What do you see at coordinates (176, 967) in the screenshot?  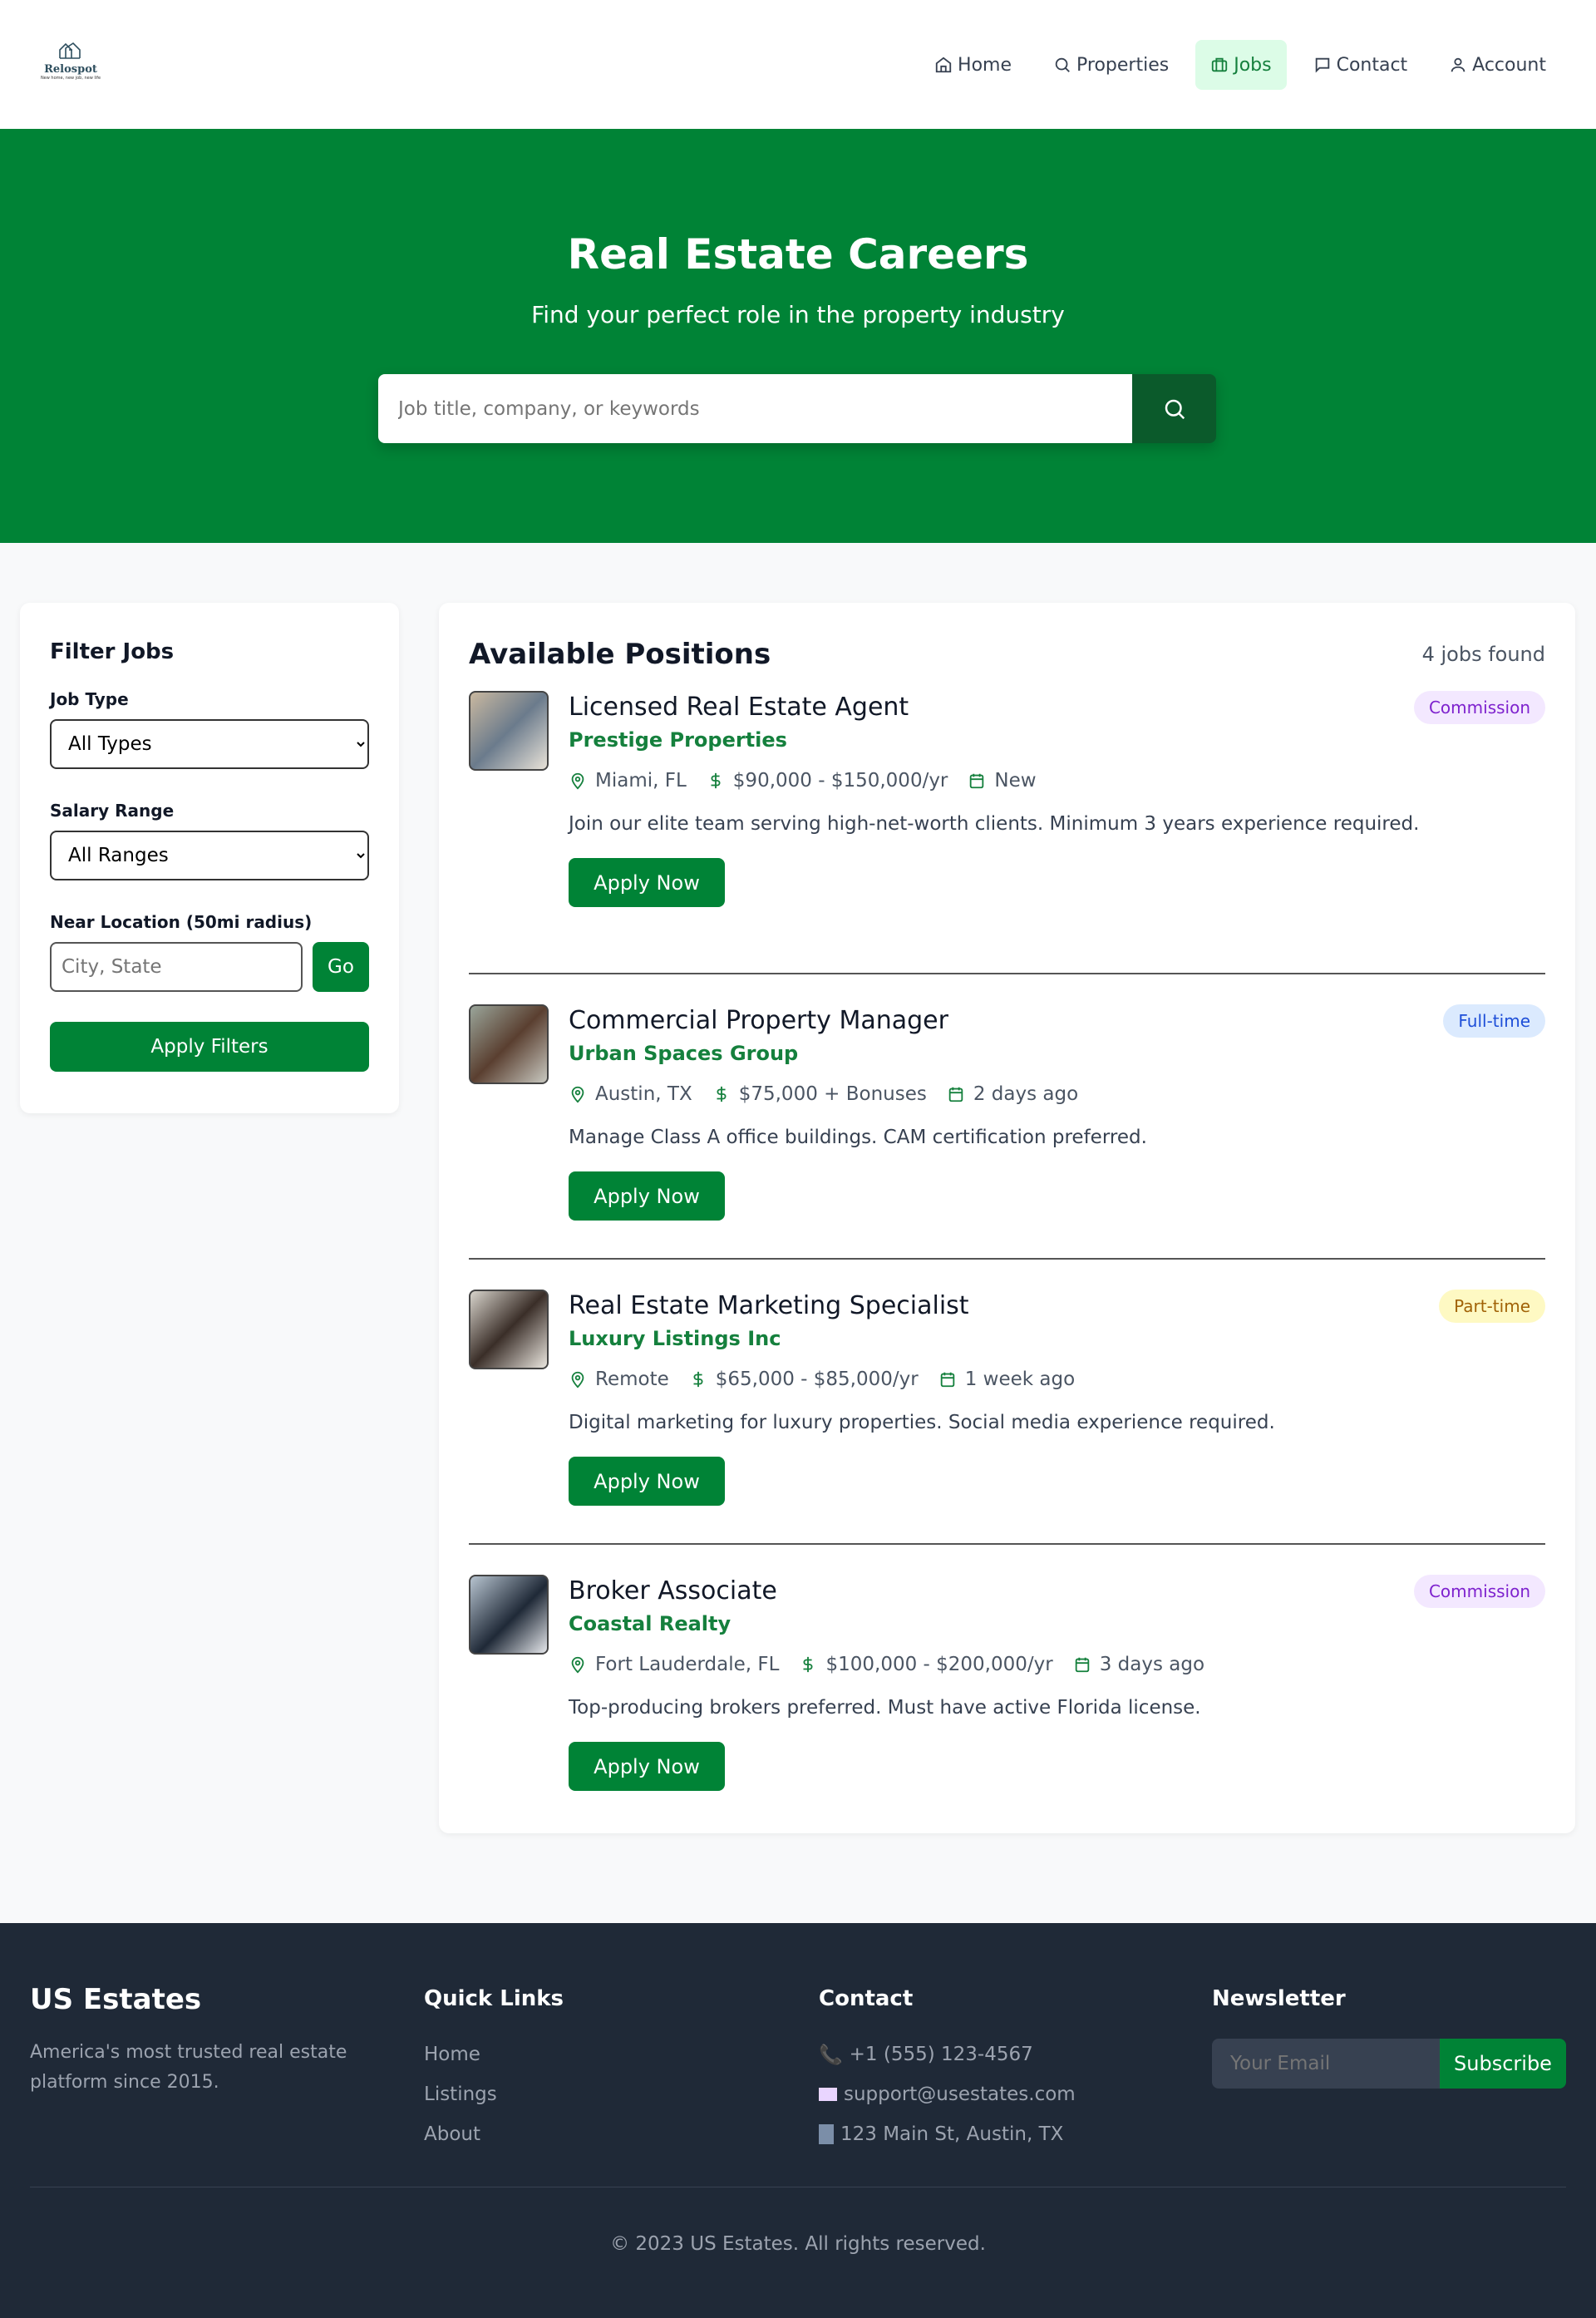 I see `location-input` at bounding box center [176, 967].